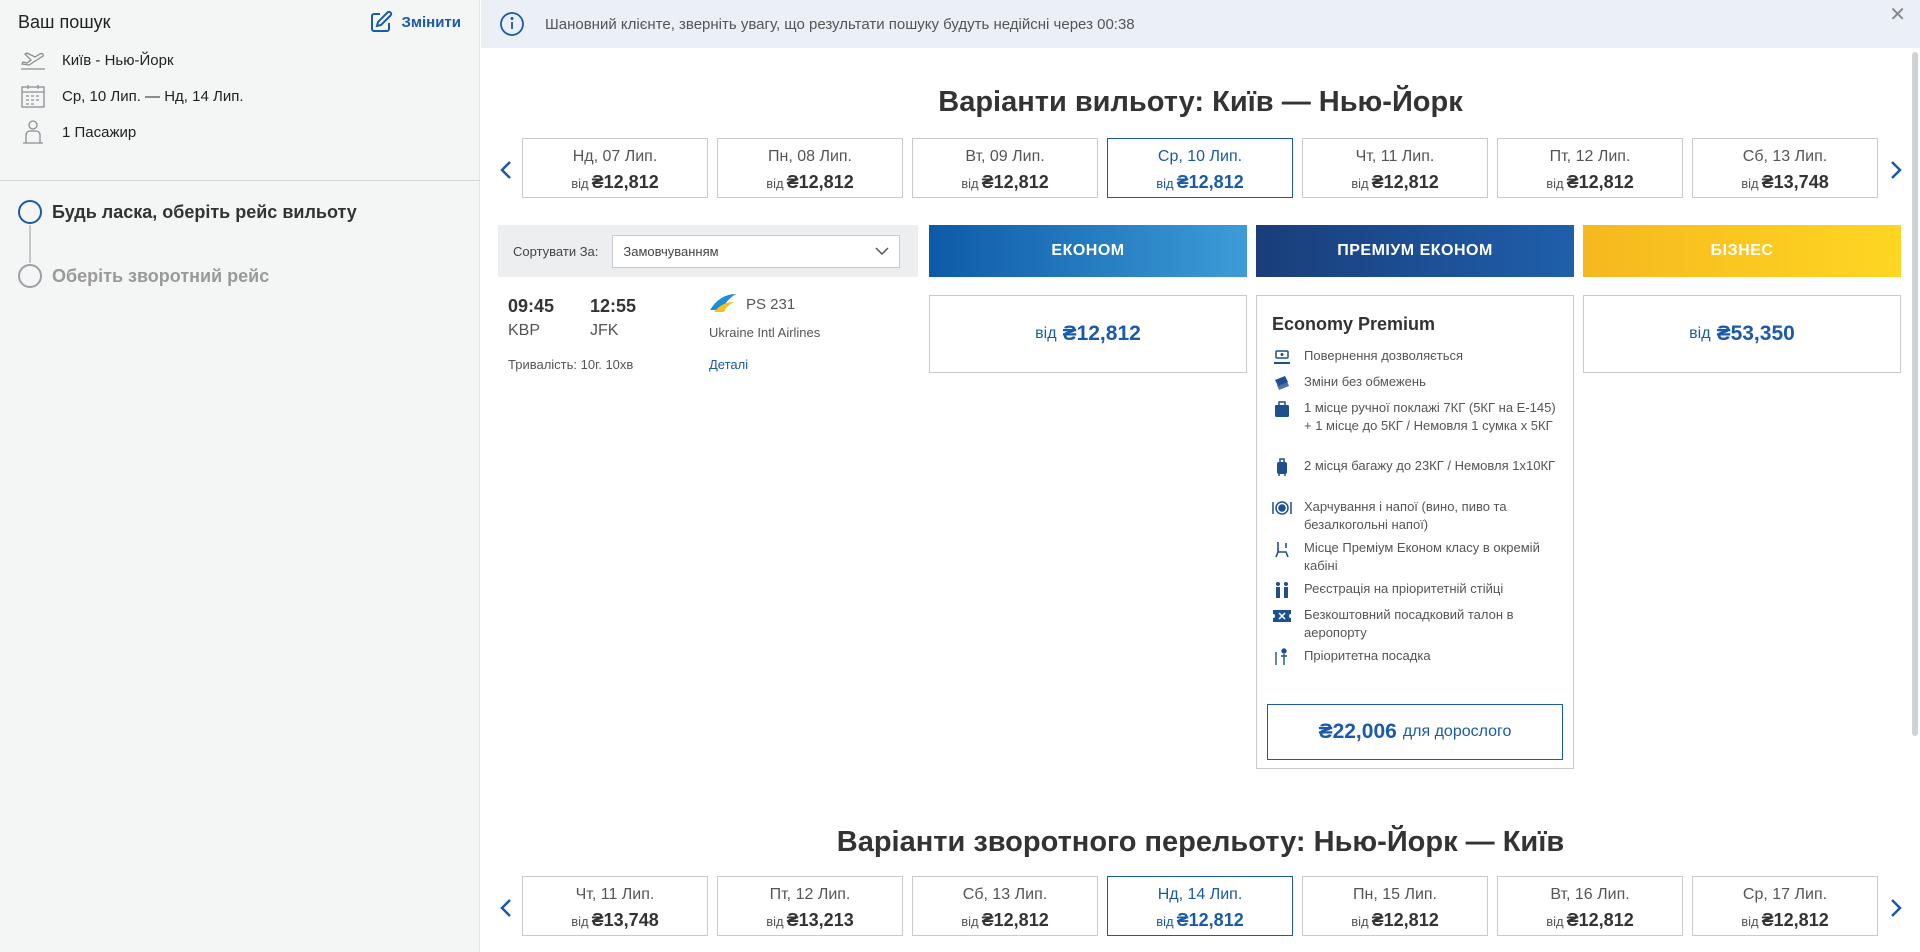 This screenshot has height=952, width=1920. I want to click on arrival-time: 12:55, so click(613, 306).